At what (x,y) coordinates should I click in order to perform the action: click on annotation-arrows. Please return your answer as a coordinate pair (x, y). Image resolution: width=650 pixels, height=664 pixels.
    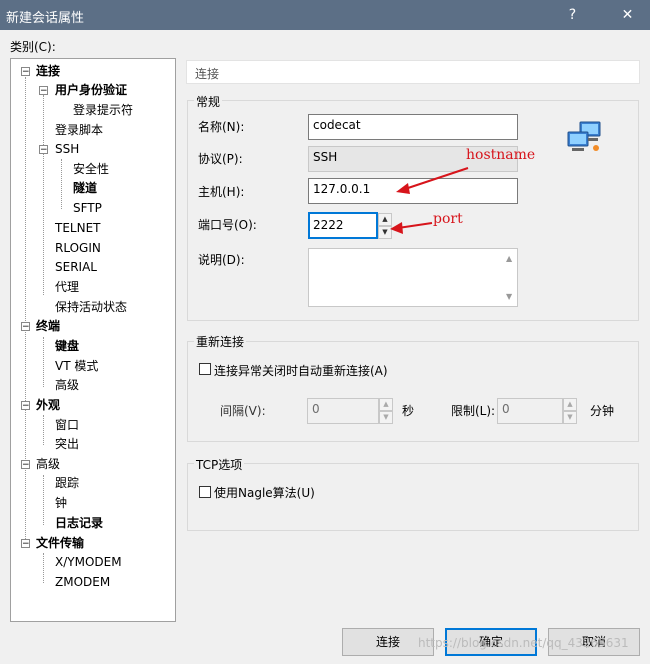
    Looking at the image, I should click on (429, 200).